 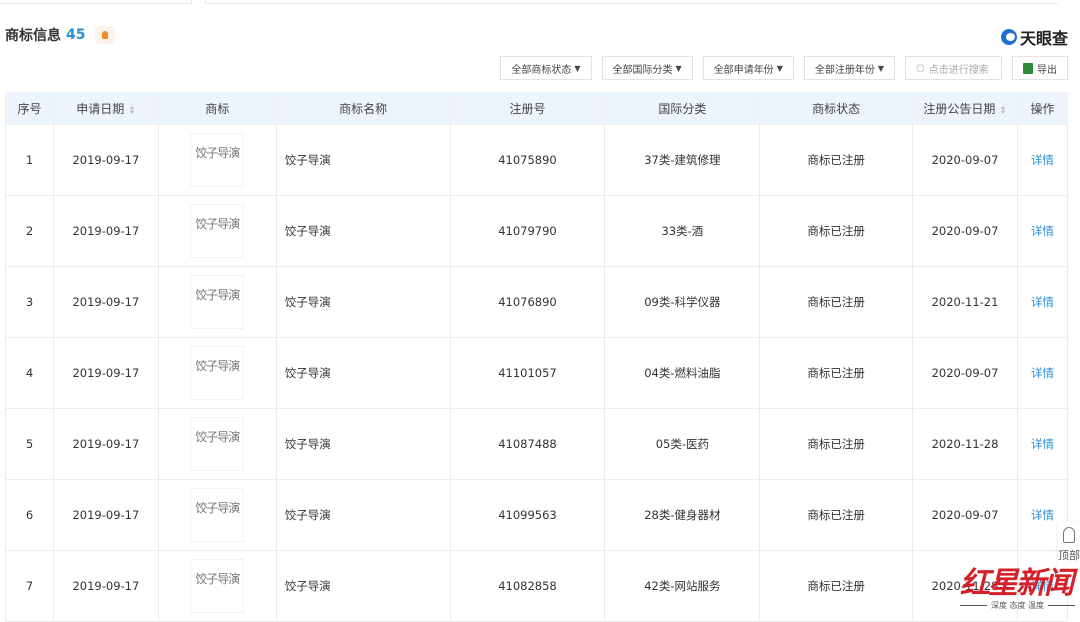 What do you see at coordinates (844, 70) in the screenshot?
I see `filter-label: 全部注册年份` at bounding box center [844, 70].